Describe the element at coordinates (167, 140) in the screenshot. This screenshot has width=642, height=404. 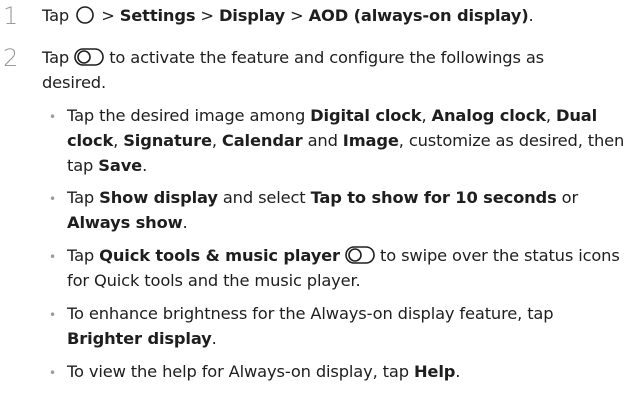
I see `signature-label: Signature` at that location.